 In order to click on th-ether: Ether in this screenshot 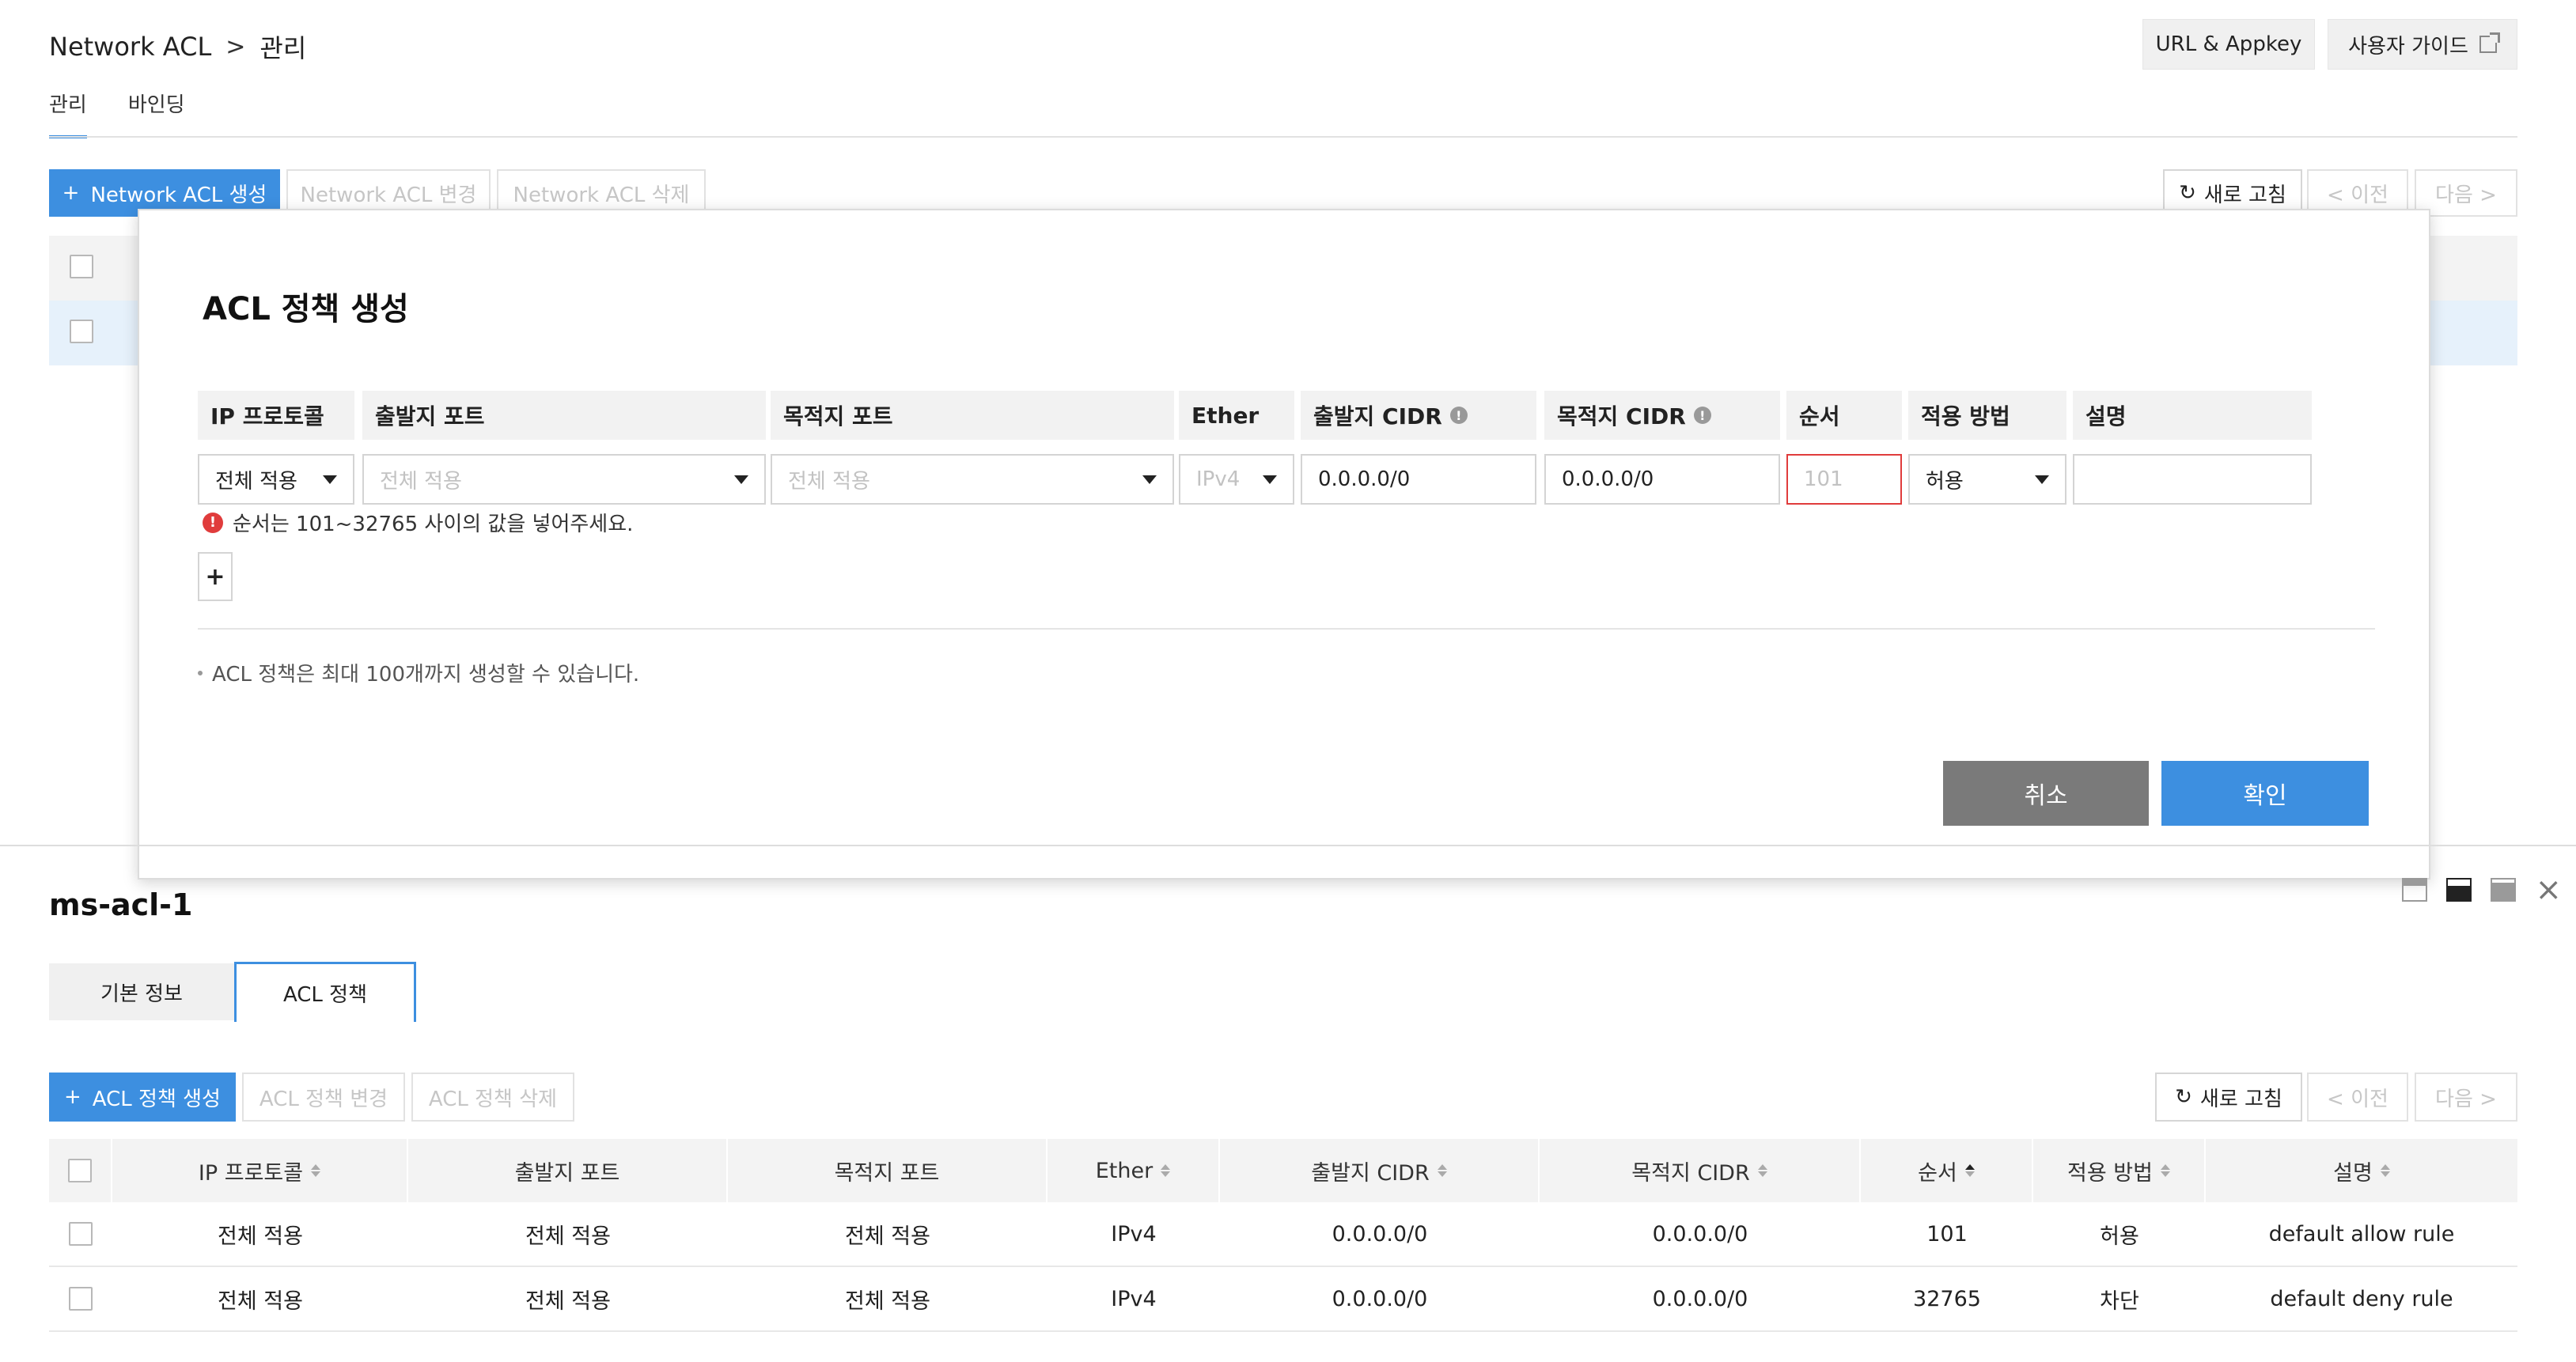, I will do `click(1133, 1171)`.